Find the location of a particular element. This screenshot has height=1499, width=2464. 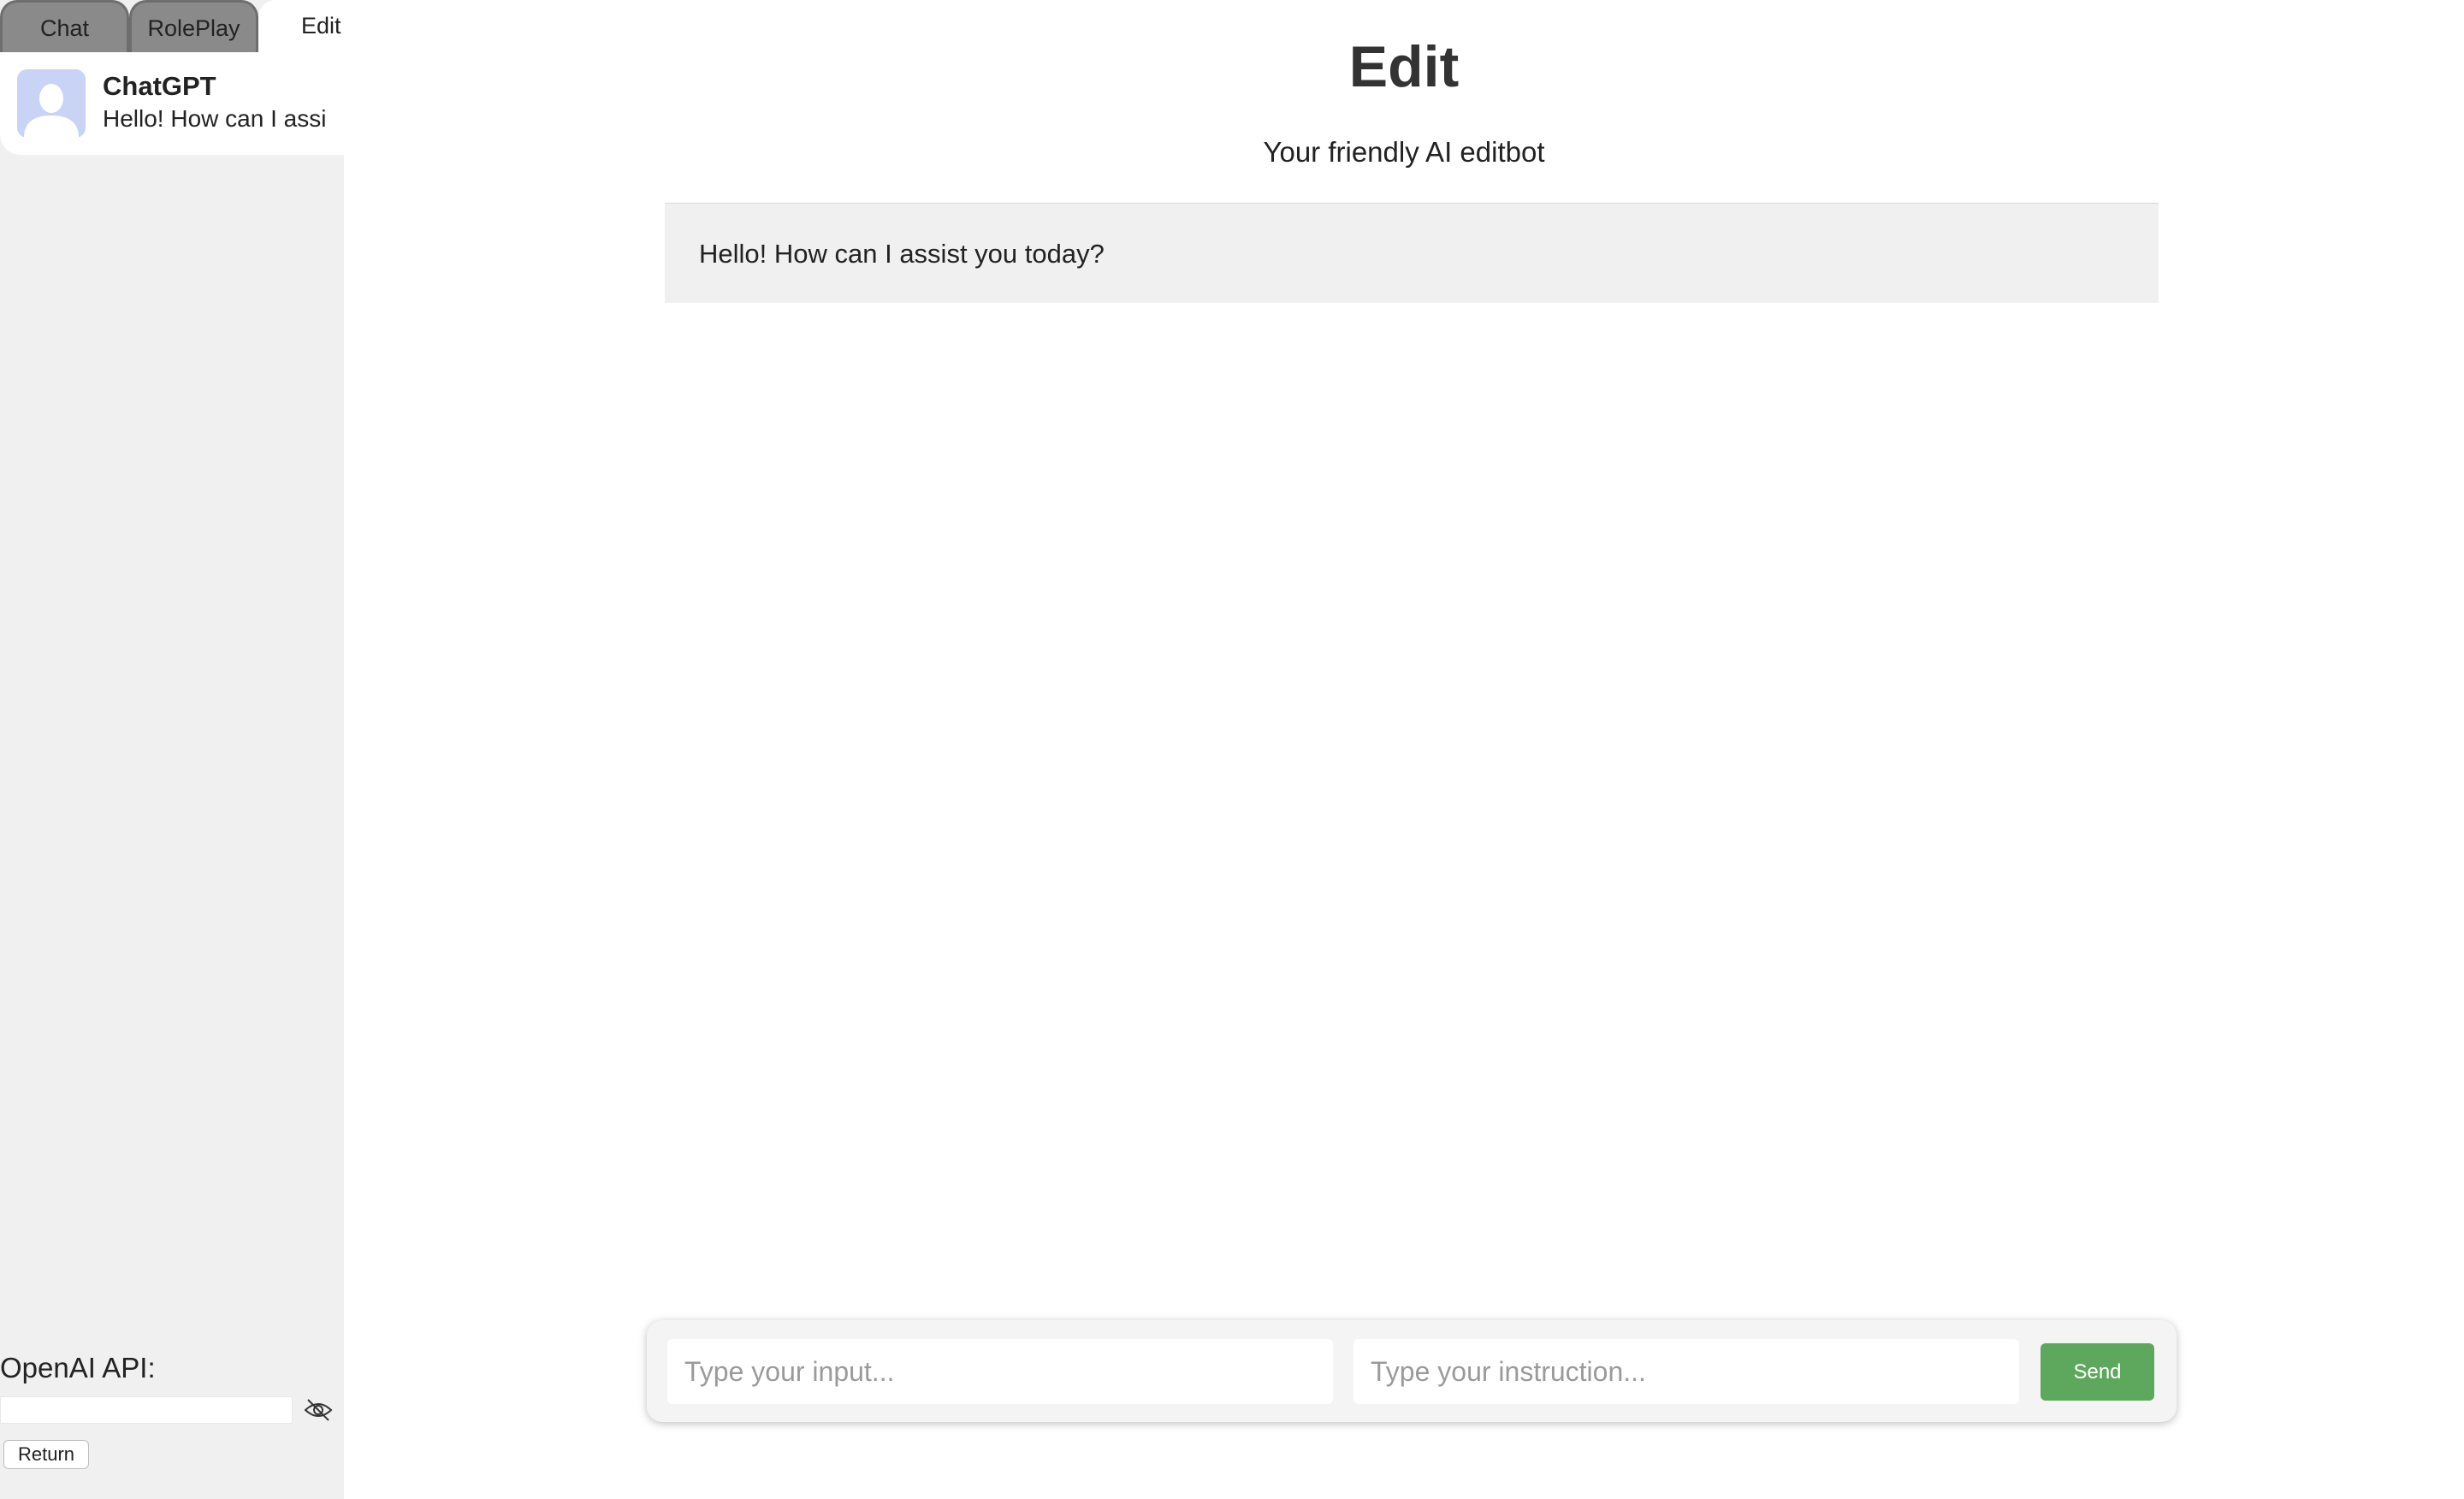

user-silhouette-icon is located at coordinates (51, 103).